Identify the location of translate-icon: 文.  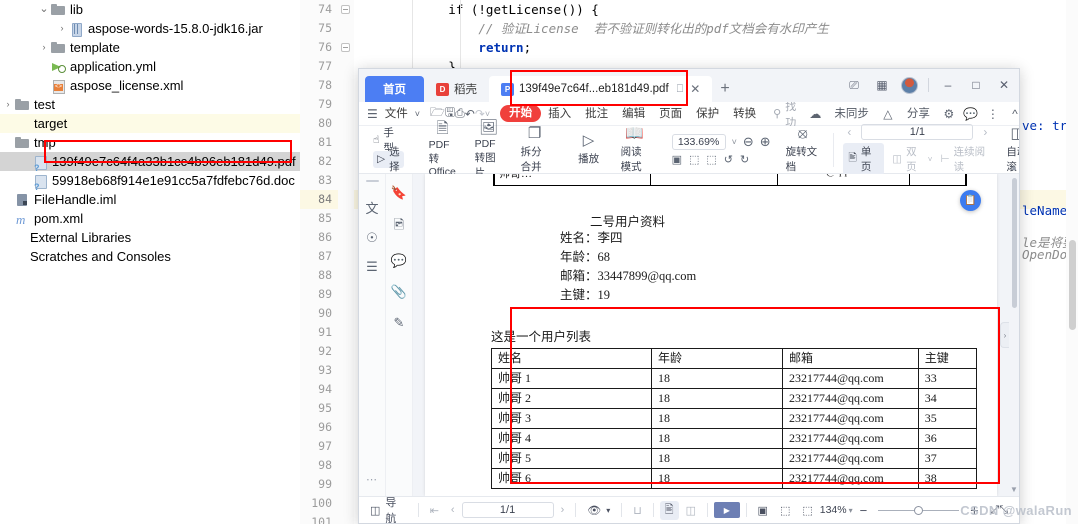
(371, 207).